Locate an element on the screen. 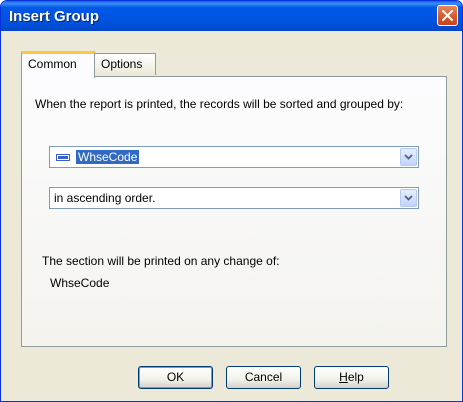  ok-button-label: OK is located at coordinates (175, 377).